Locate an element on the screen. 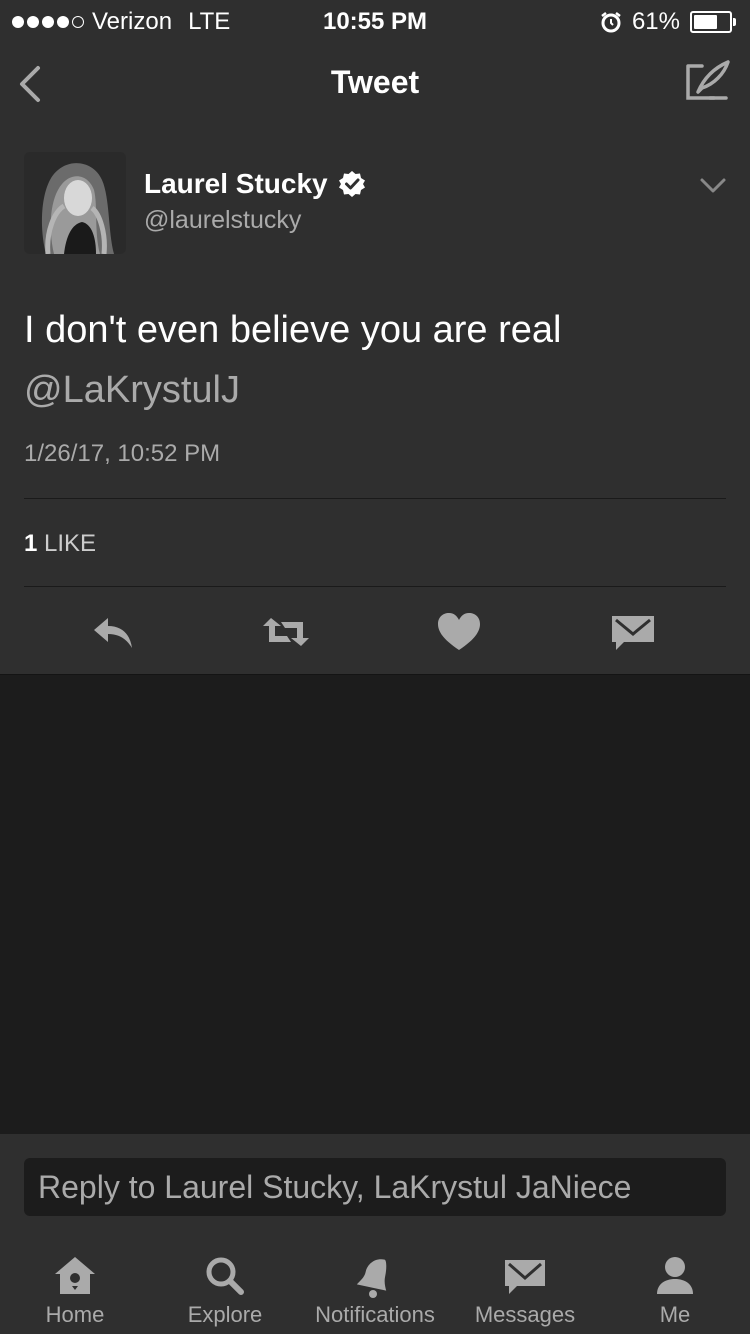 The height and width of the screenshot is (1334, 750). tab-messages: Messages is located at coordinates (525, 1289).